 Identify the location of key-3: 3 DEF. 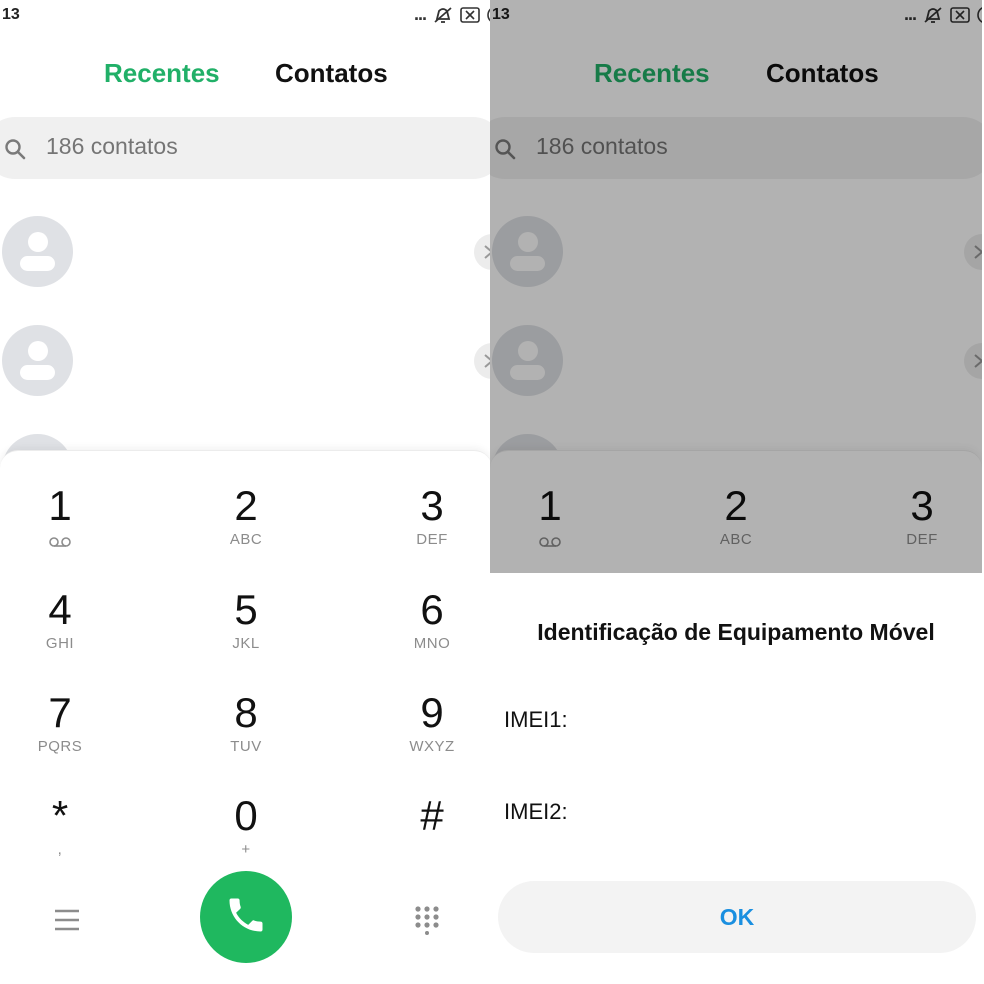
(432, 528).